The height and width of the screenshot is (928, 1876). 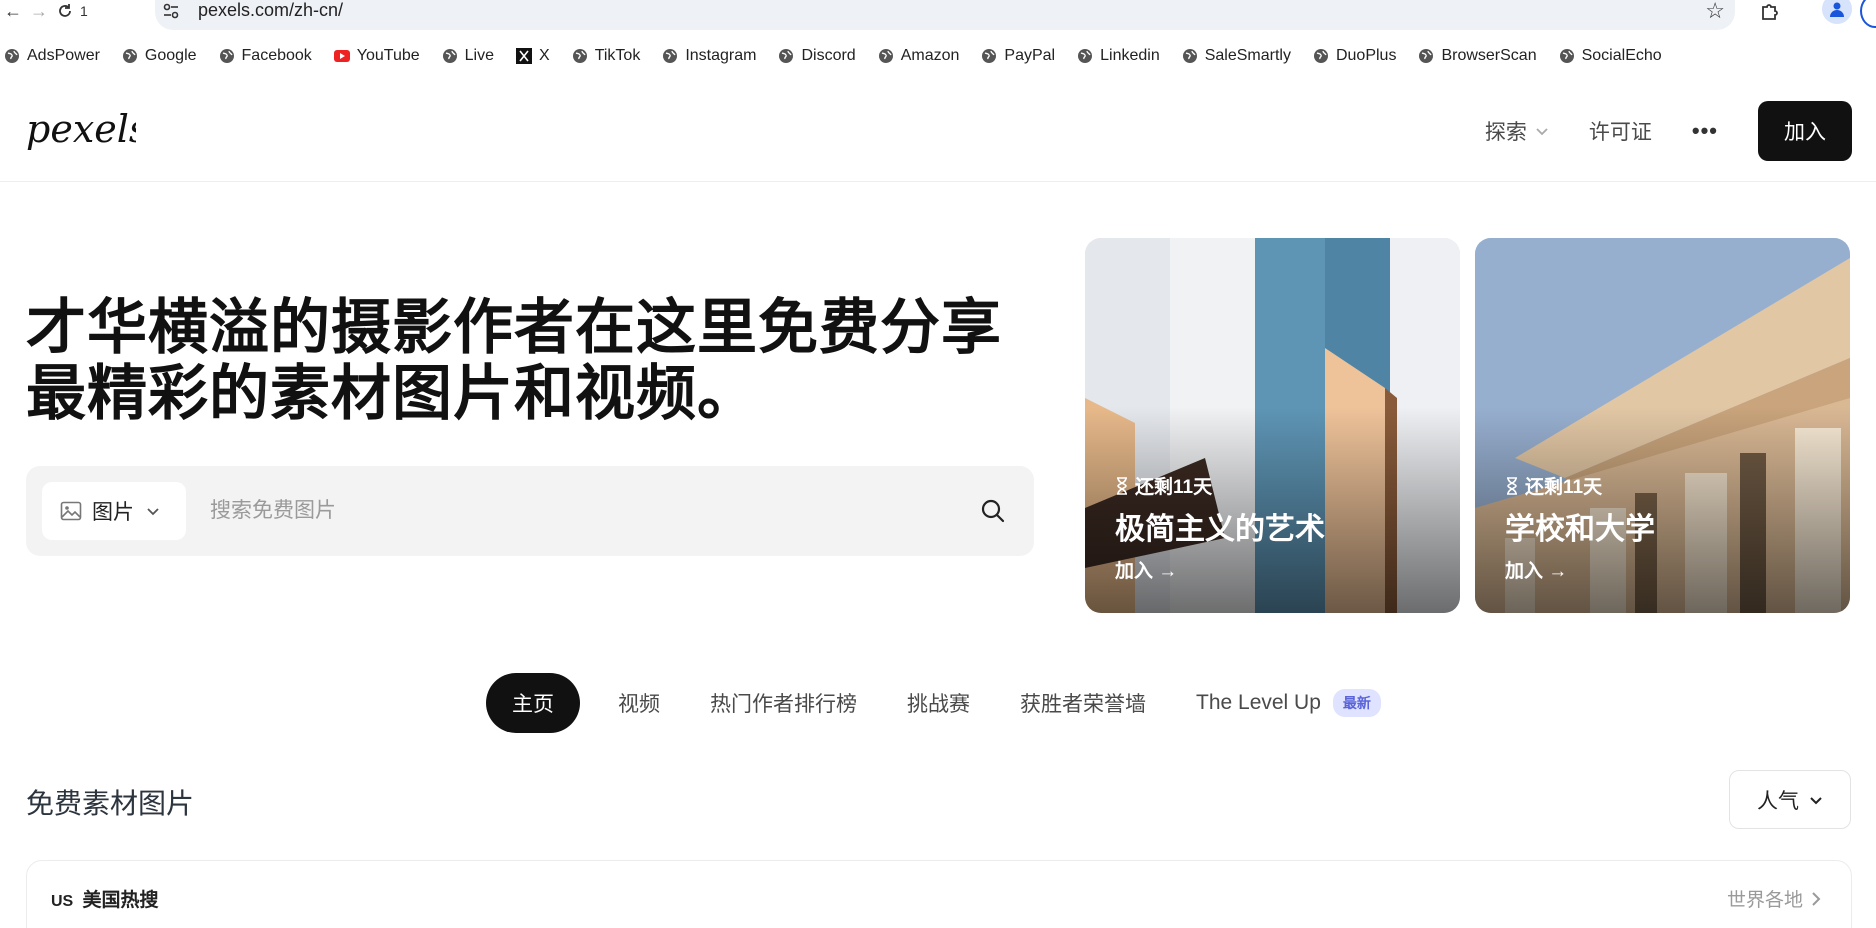 I want to click on license-link: 许可证, so click(x=1620, y=131).